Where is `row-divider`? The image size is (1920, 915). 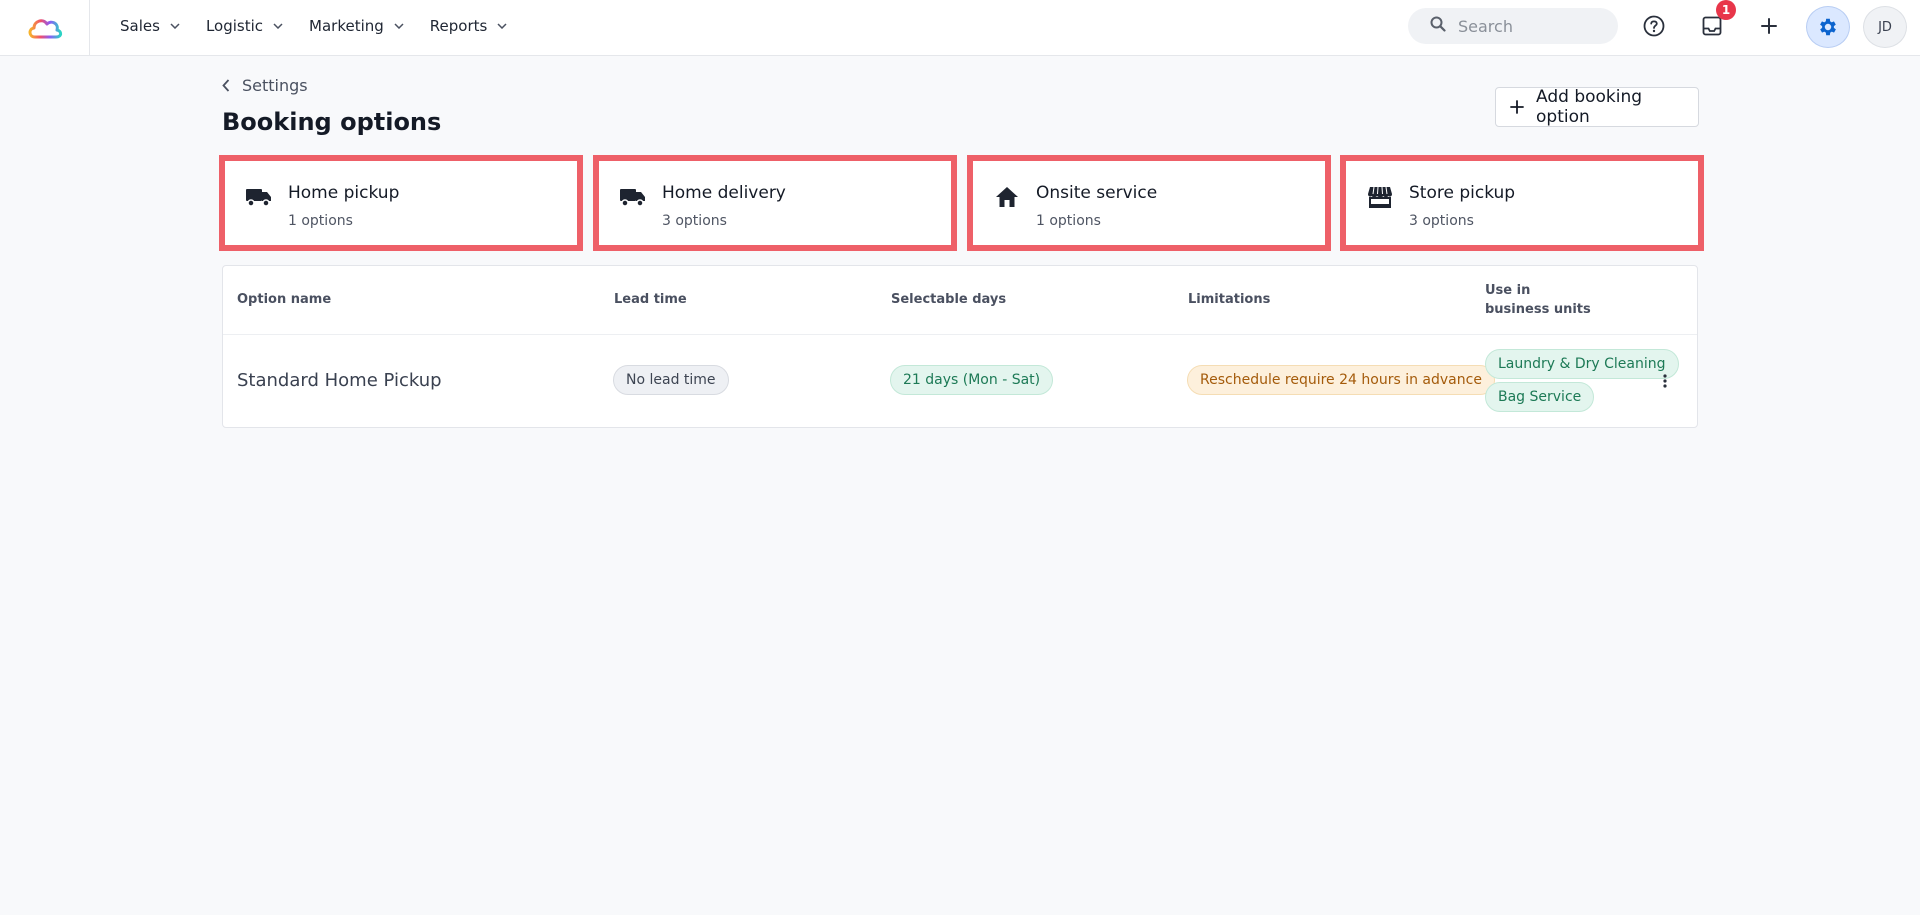
row-divider is located at coordinates (960, 334).